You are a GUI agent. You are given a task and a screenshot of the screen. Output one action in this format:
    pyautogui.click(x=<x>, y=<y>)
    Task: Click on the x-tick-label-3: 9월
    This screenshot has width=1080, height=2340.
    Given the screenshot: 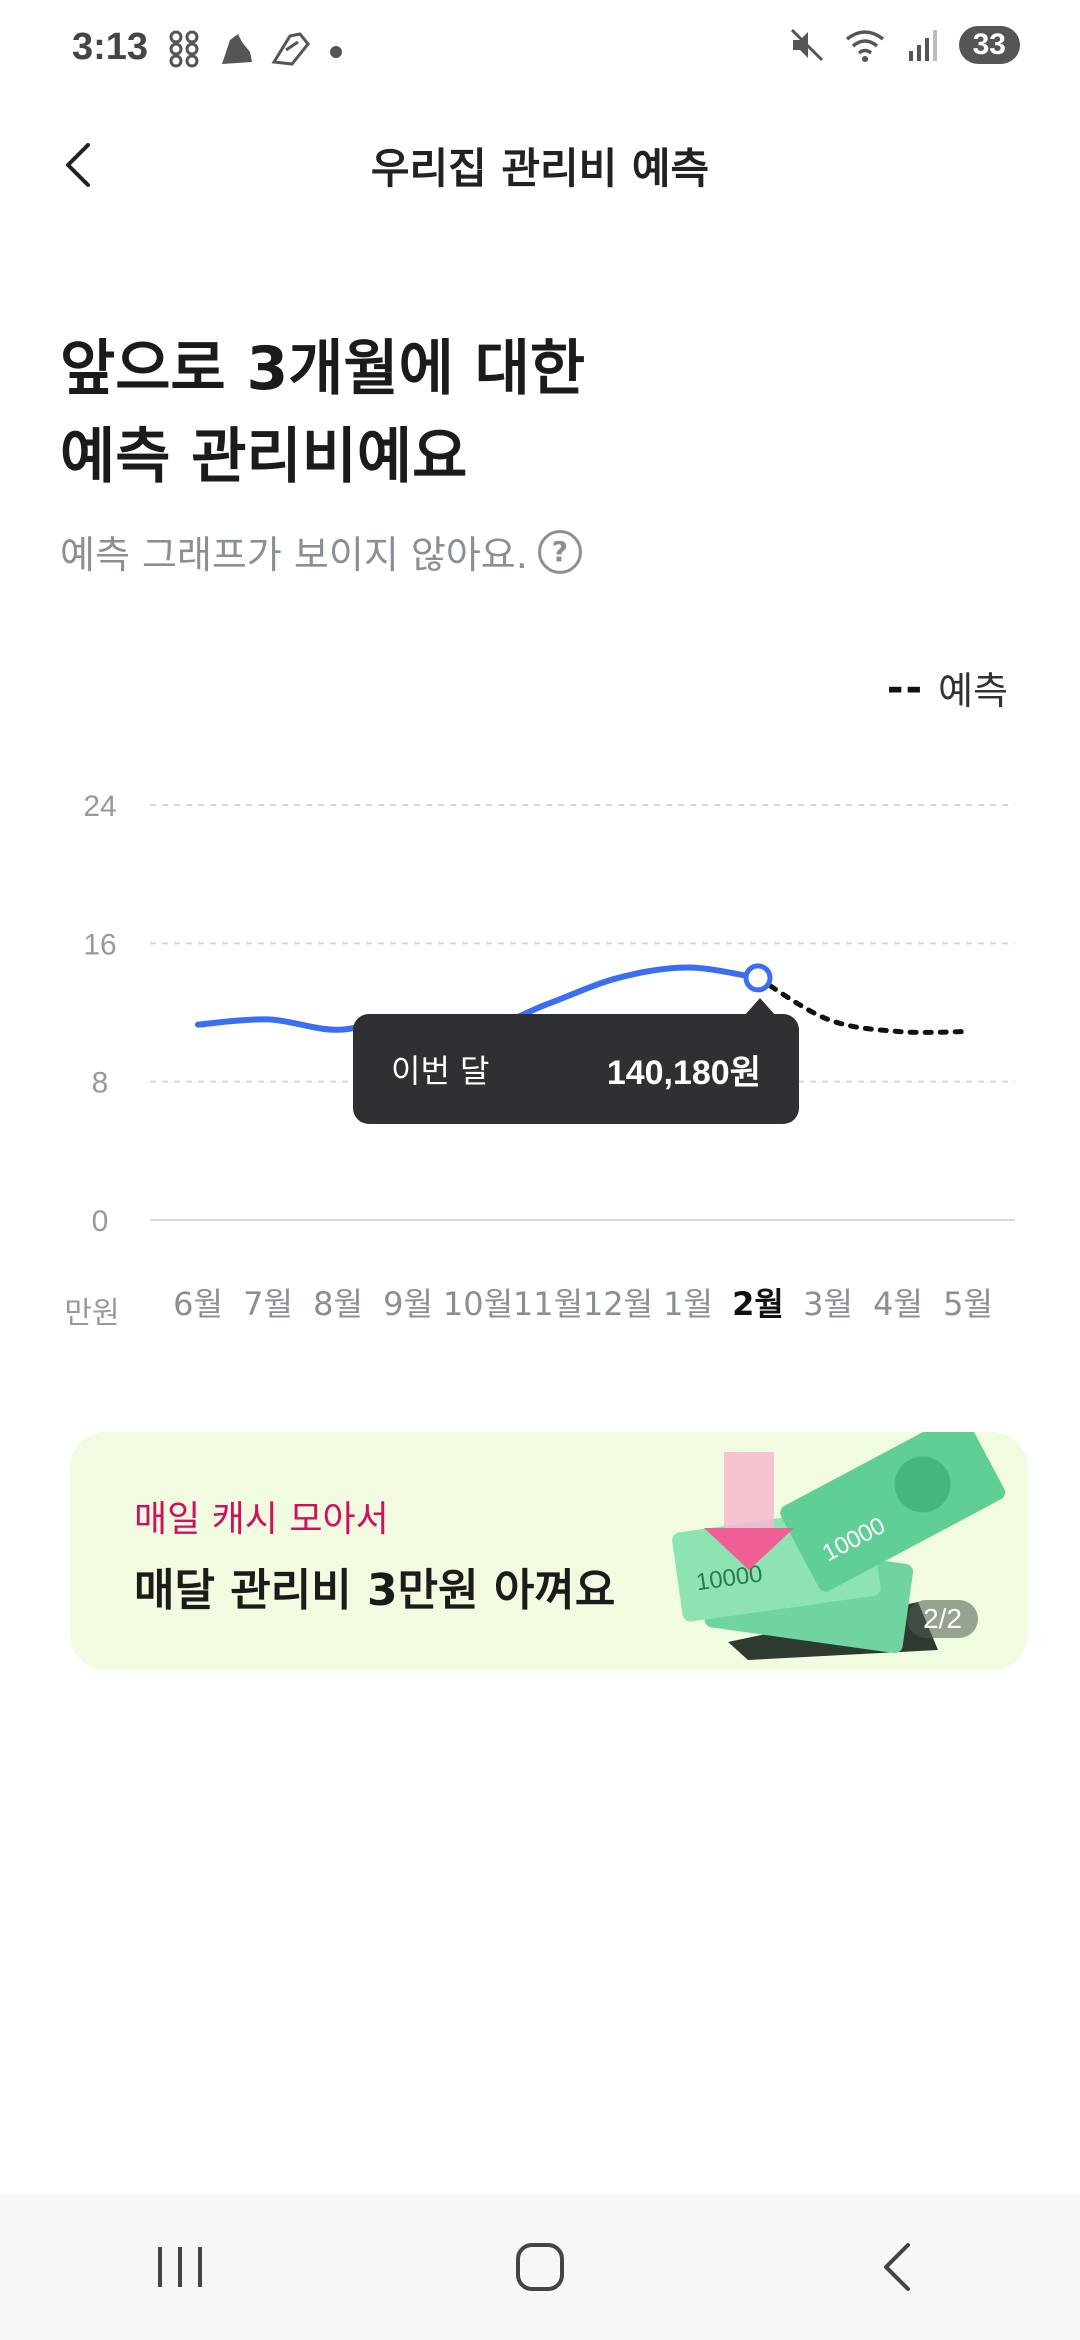 What is the action you would take?
    pyautogui.click(x=408, y=1304)
    